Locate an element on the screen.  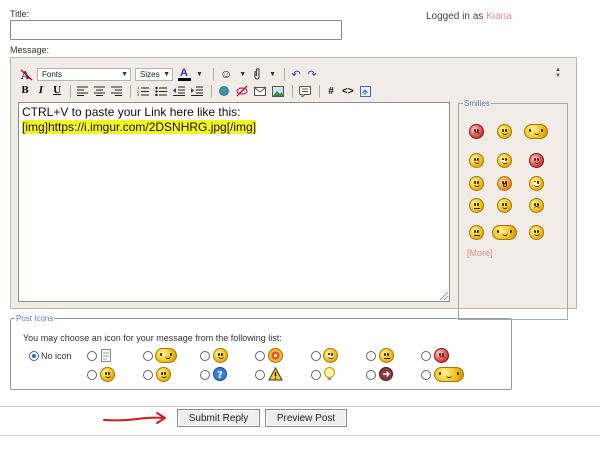
font-select: Fonts ▼ is located at coordinates (84, 74).